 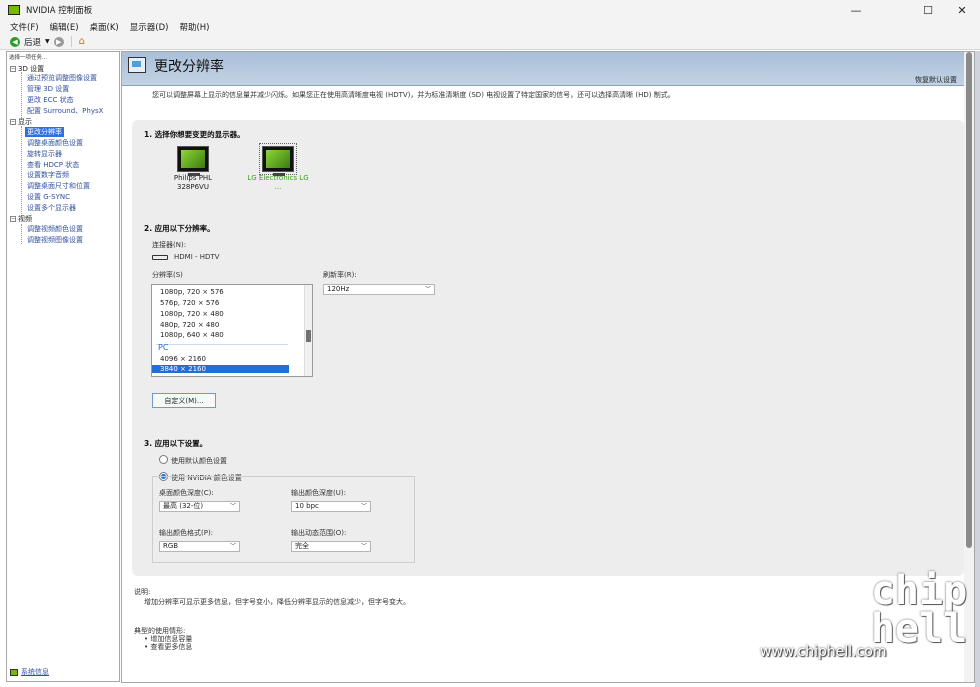 I want to click on output-format-label: 输出颜色格式(P):, so click(x=186, y=533).